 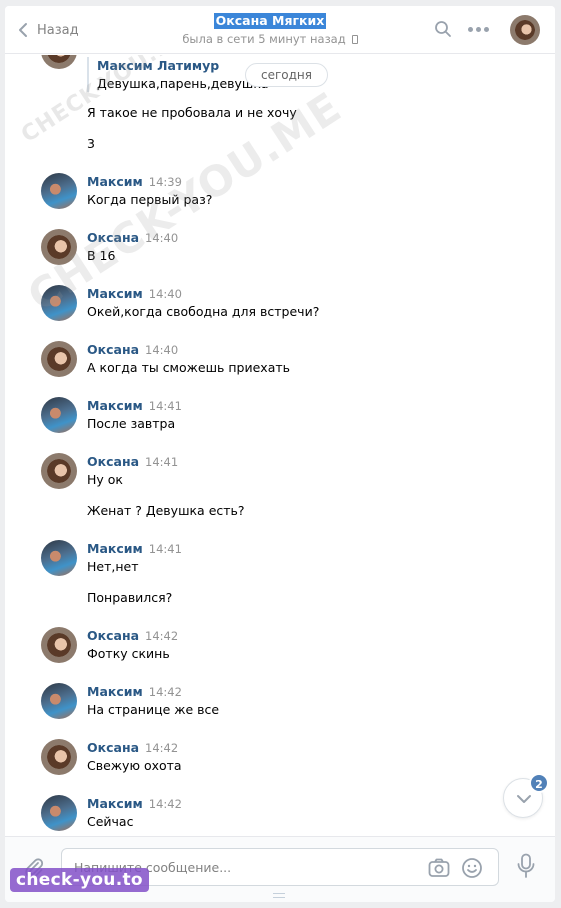 What do you see at coordinates (101, 255) in the screenshot?
I see `message-text: В 16` at bounding box center [101, 255].